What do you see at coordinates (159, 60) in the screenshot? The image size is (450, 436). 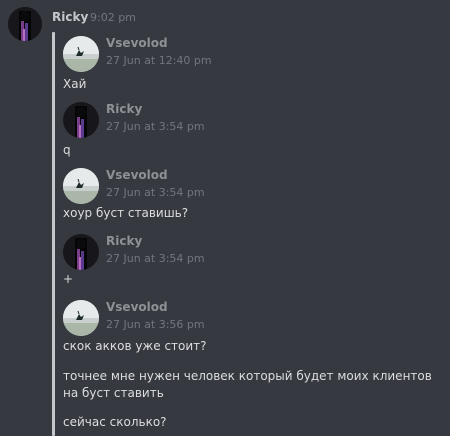 I see `message-timestamp: 27 Jun at 12:40 pm` at bounding box center [159, 60].